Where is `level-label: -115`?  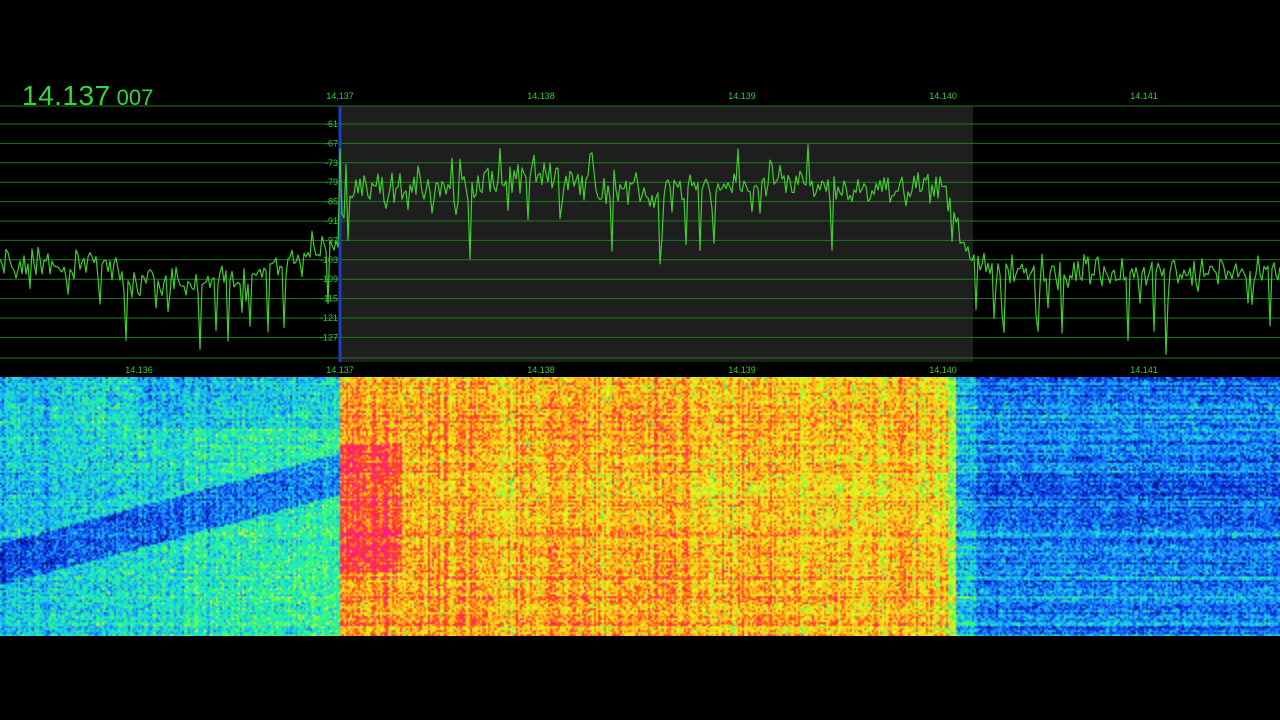 level-label: -115 is located at coordinates (329, 299).